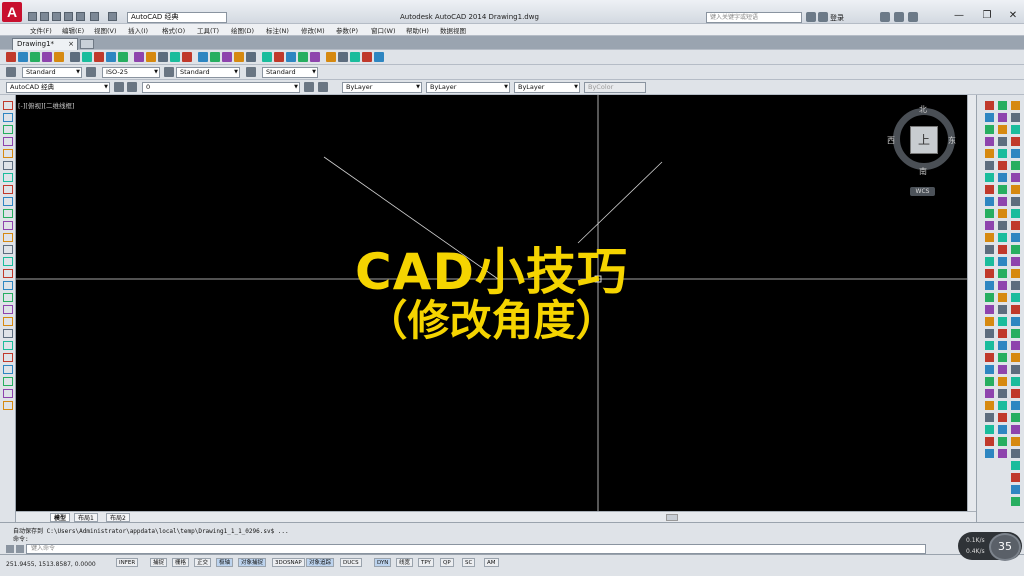 This screenshot has width=1024, height=576. Describe the element at coordinates (290, 72) in the screenshot. I see `mleader-style-select: Standard ▼` at that location.